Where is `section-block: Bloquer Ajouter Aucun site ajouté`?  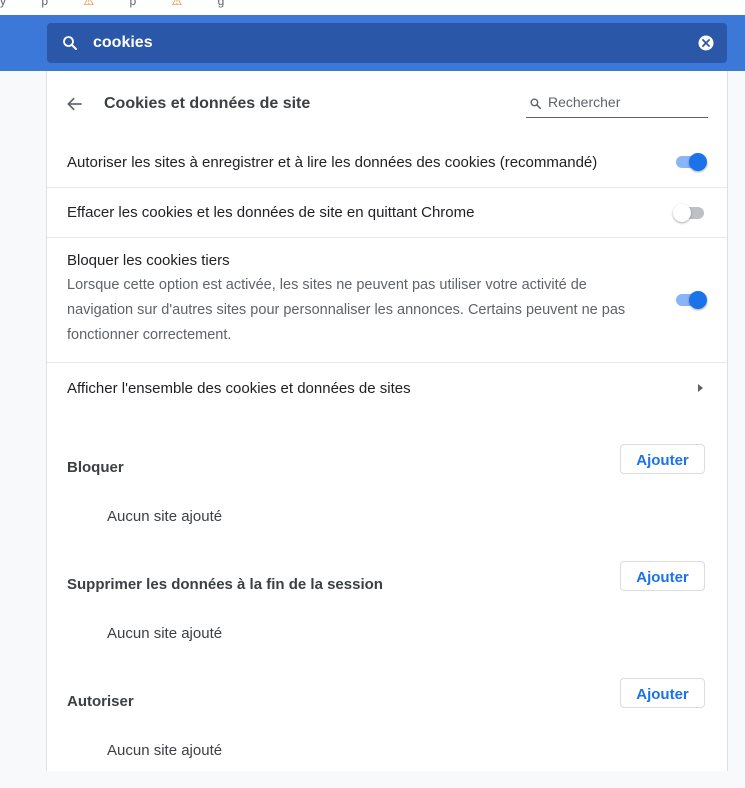 section-block: Bloquer Ajouter Aucun site ajouté is located at coordinates (387, 495).